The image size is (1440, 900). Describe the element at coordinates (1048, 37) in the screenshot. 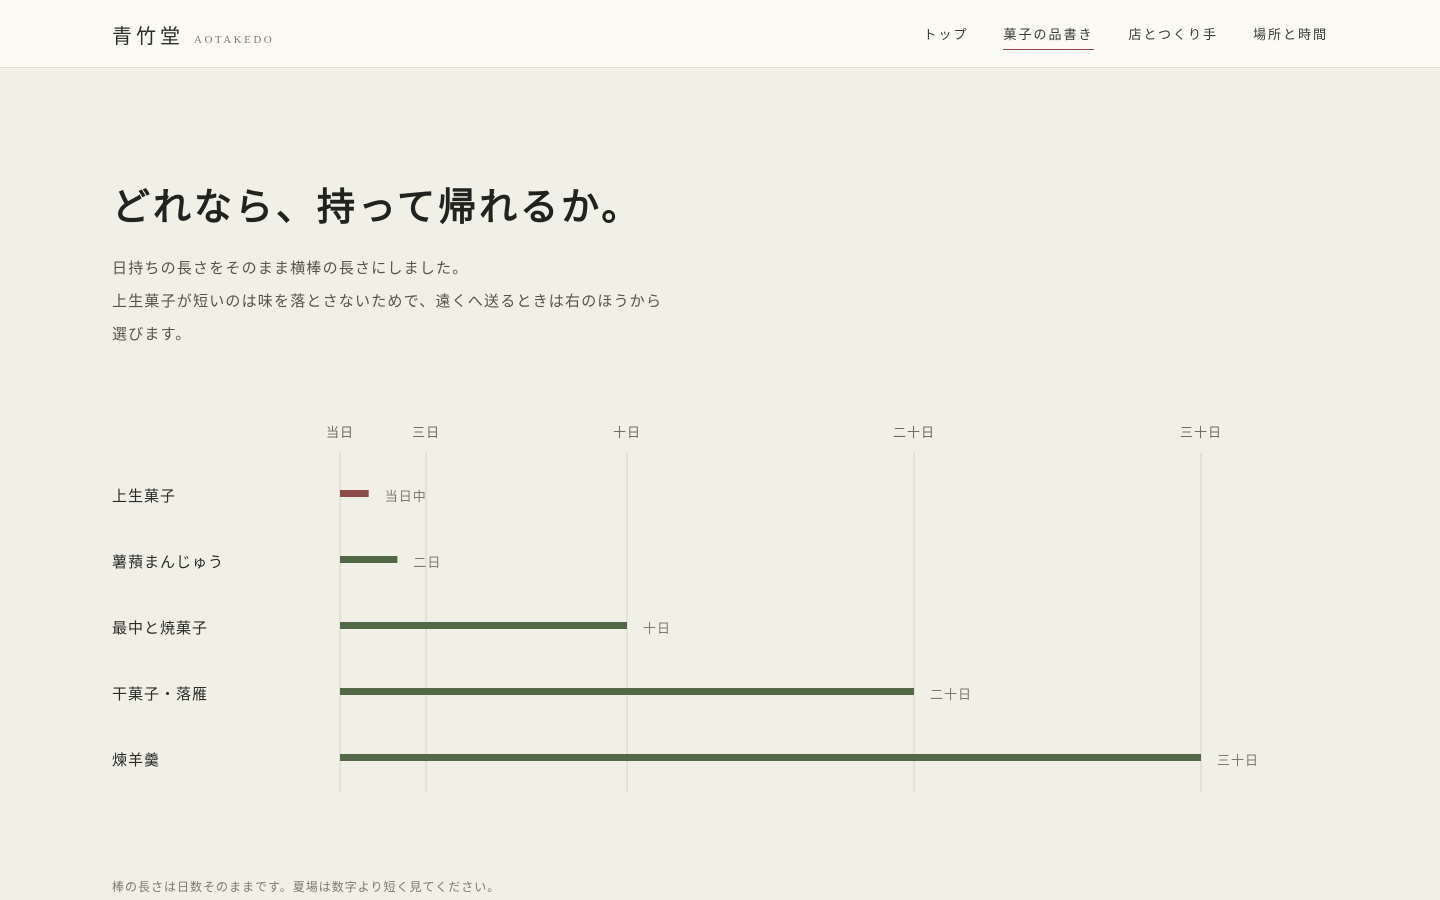

I see `nav-item-menu: 菓子の品書き` at that location.